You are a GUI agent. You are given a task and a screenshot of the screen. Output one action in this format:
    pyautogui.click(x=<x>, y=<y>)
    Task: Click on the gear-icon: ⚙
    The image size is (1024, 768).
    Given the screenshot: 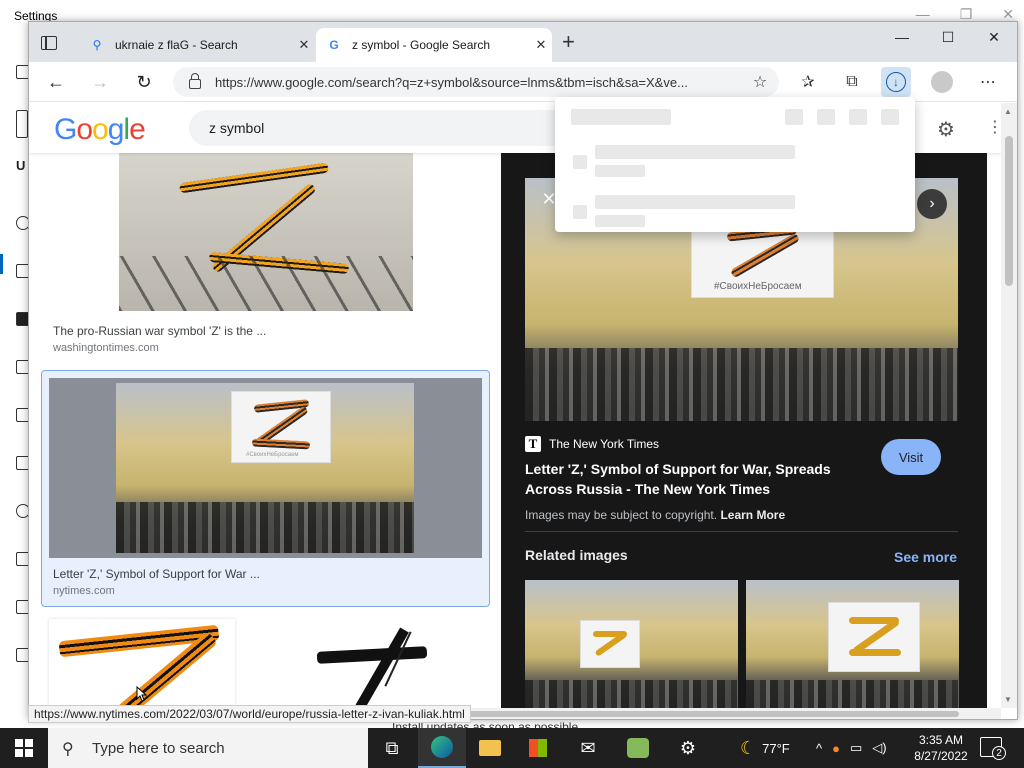 What is the action you would take?
    pyautogui.click(x=948, y=129)
    